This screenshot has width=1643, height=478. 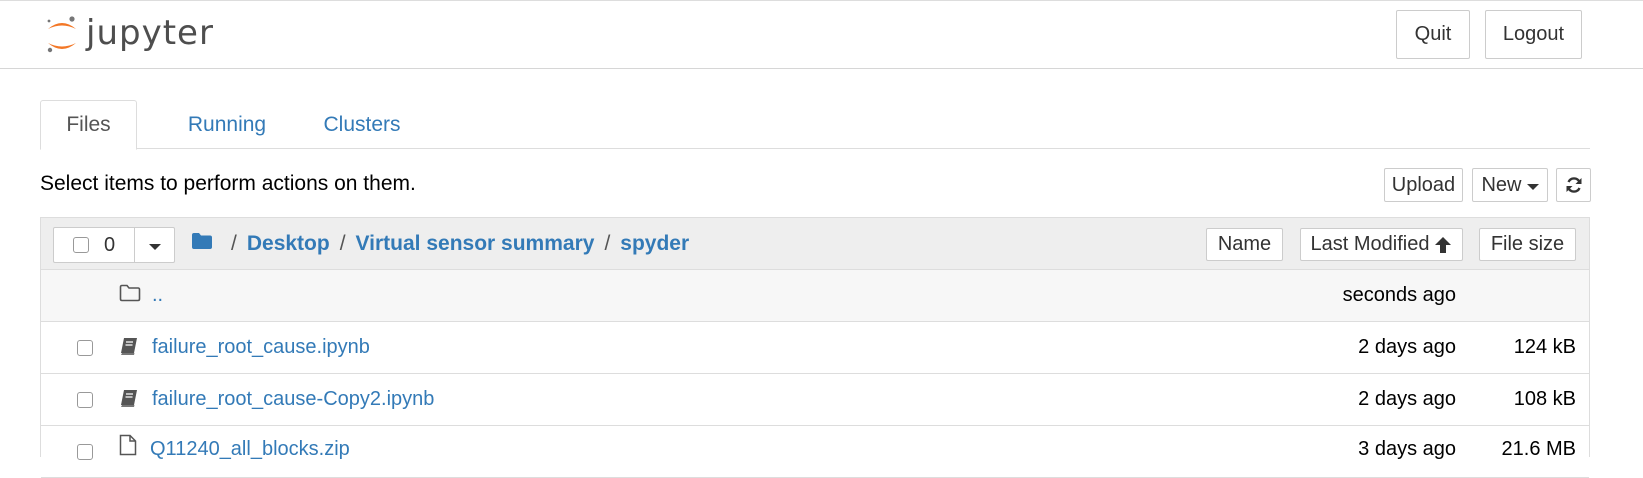 I want to click on header-bar: jupyter Quit Logout, so click(x=821, y=34).